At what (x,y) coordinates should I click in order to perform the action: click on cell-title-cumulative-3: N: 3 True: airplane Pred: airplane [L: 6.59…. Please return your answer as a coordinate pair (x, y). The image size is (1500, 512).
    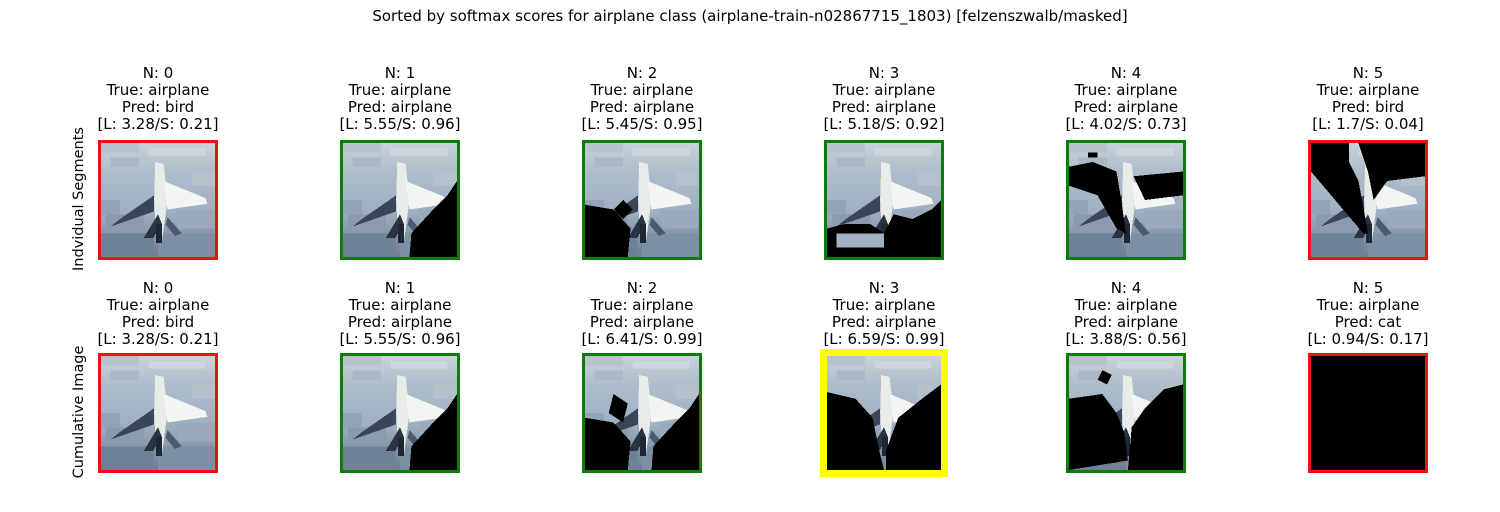
    Looking at the image, I should click on (884, 314).